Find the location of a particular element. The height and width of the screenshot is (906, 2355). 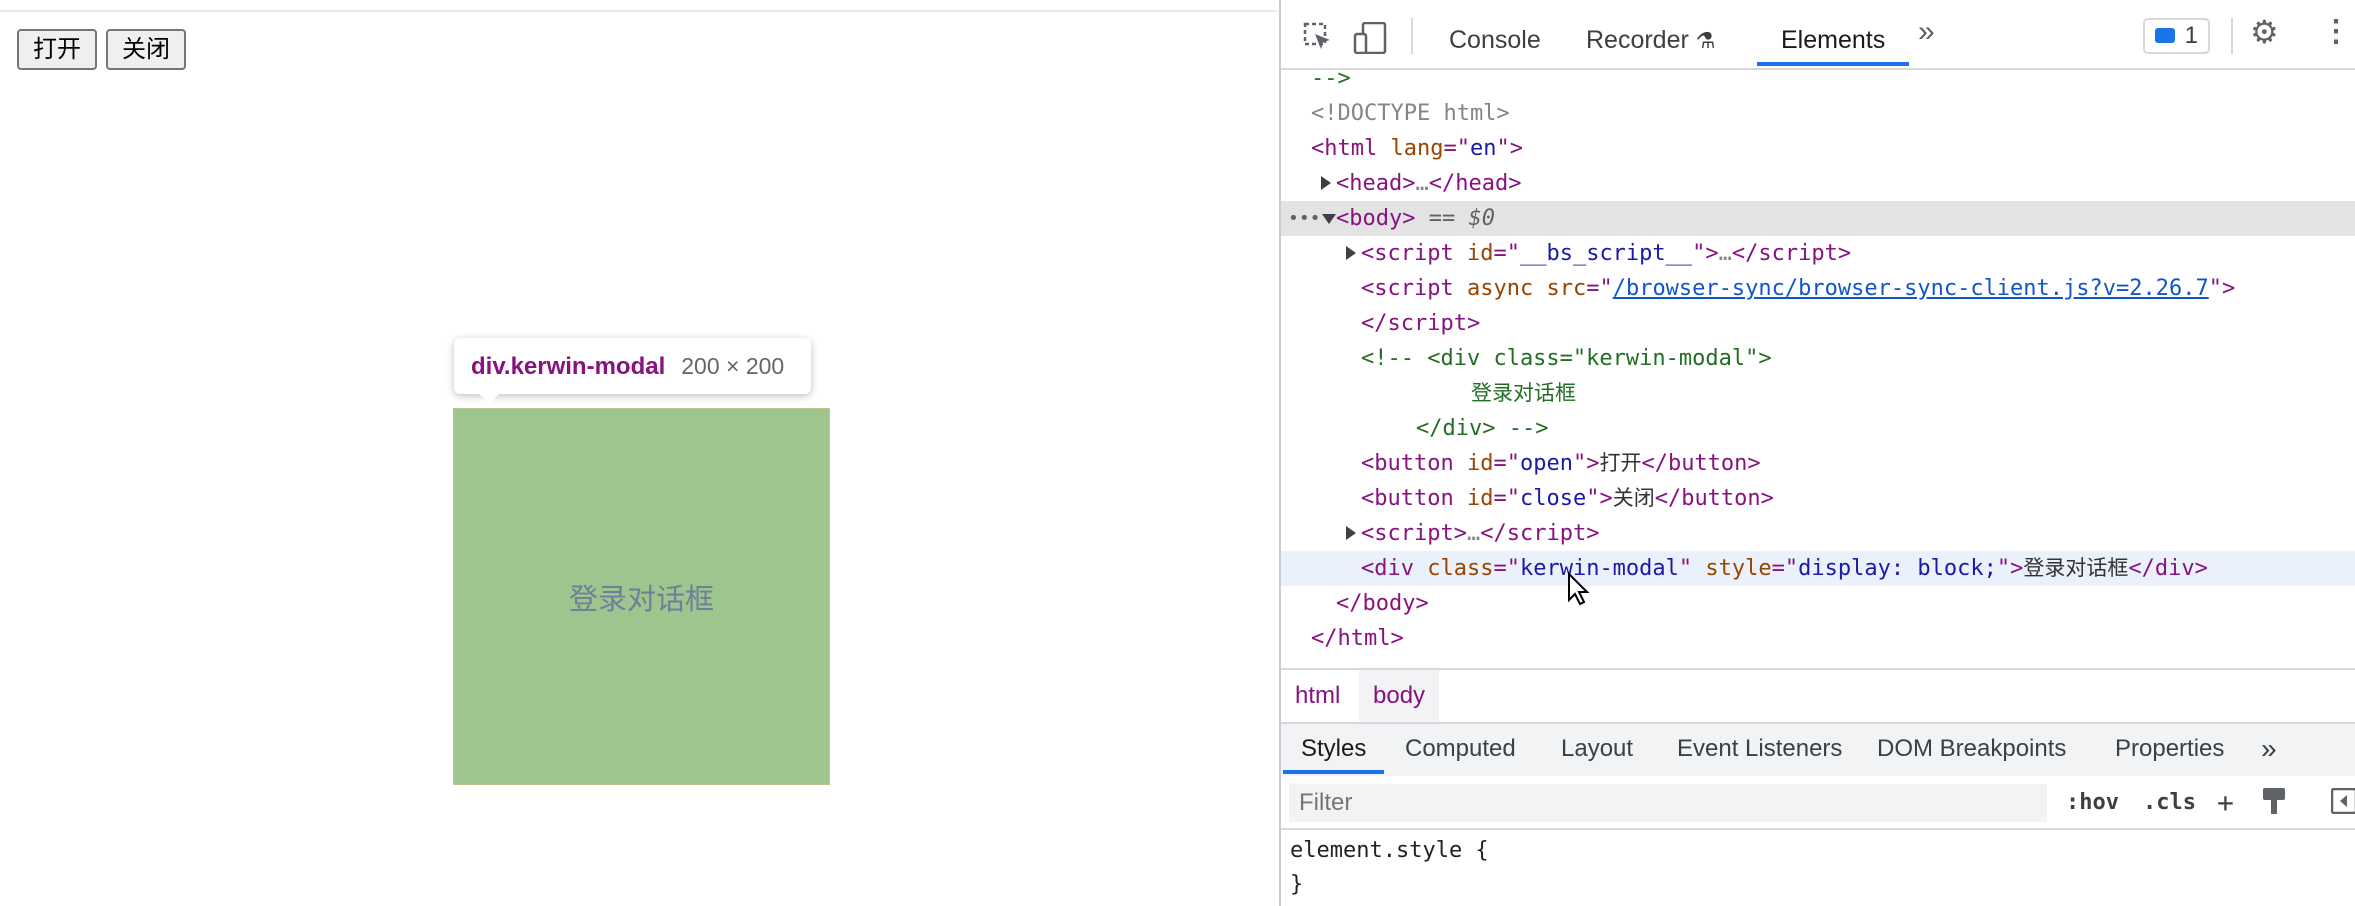

cls-toggle: .cls is located at coordinates (2169, 803).